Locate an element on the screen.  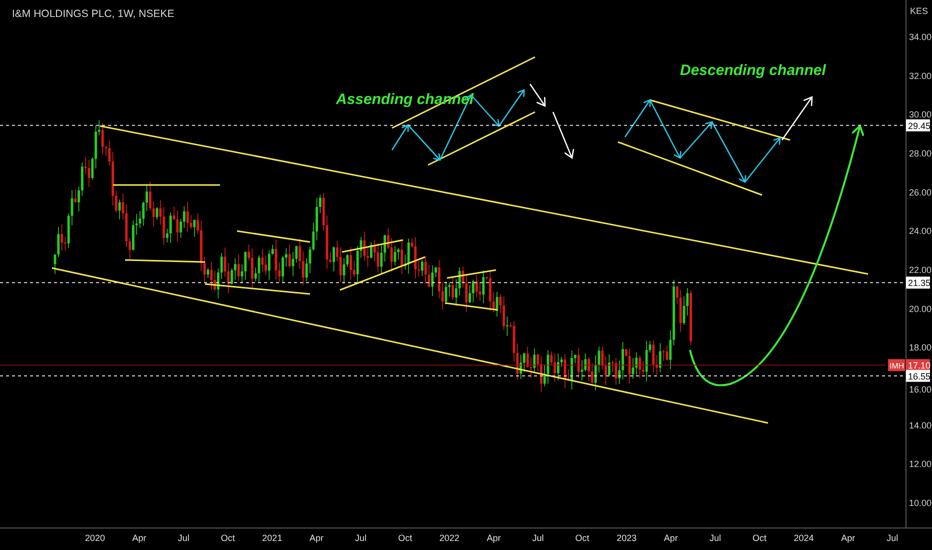
time-label: 2023 is located at coordinates (626, 538).